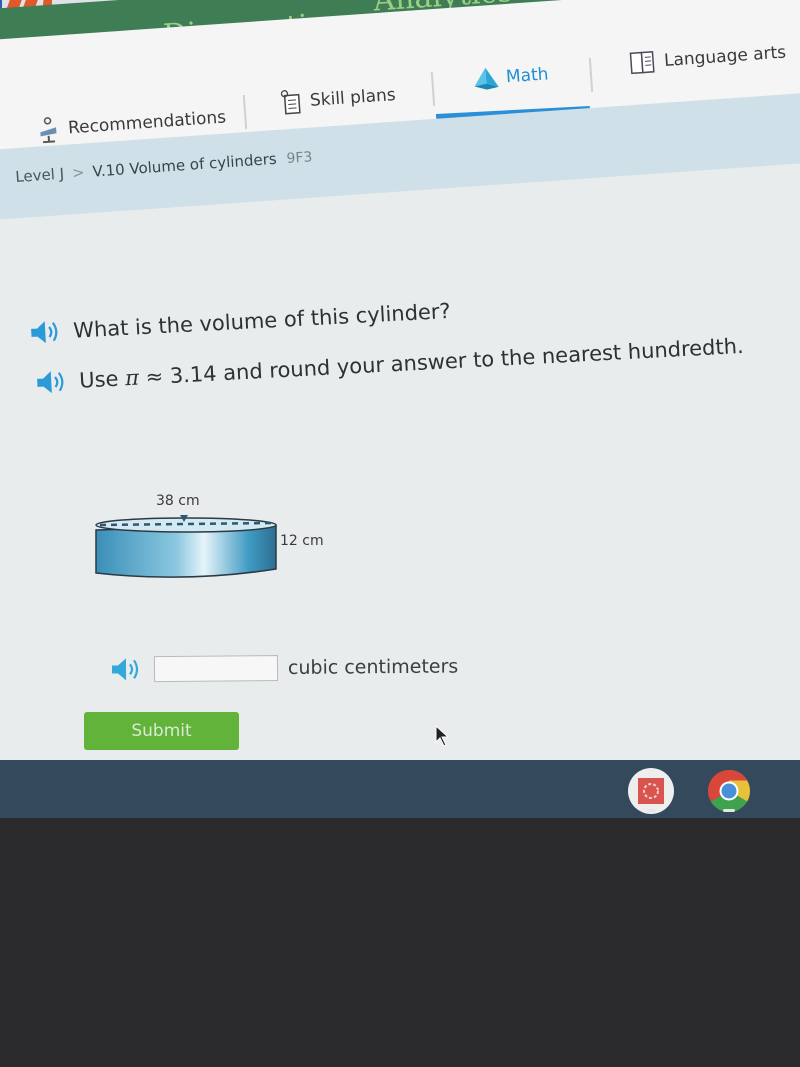 This screenshot has height=1067, width=800. I want to click on instruction-prefix: Use, so click(99, 379).